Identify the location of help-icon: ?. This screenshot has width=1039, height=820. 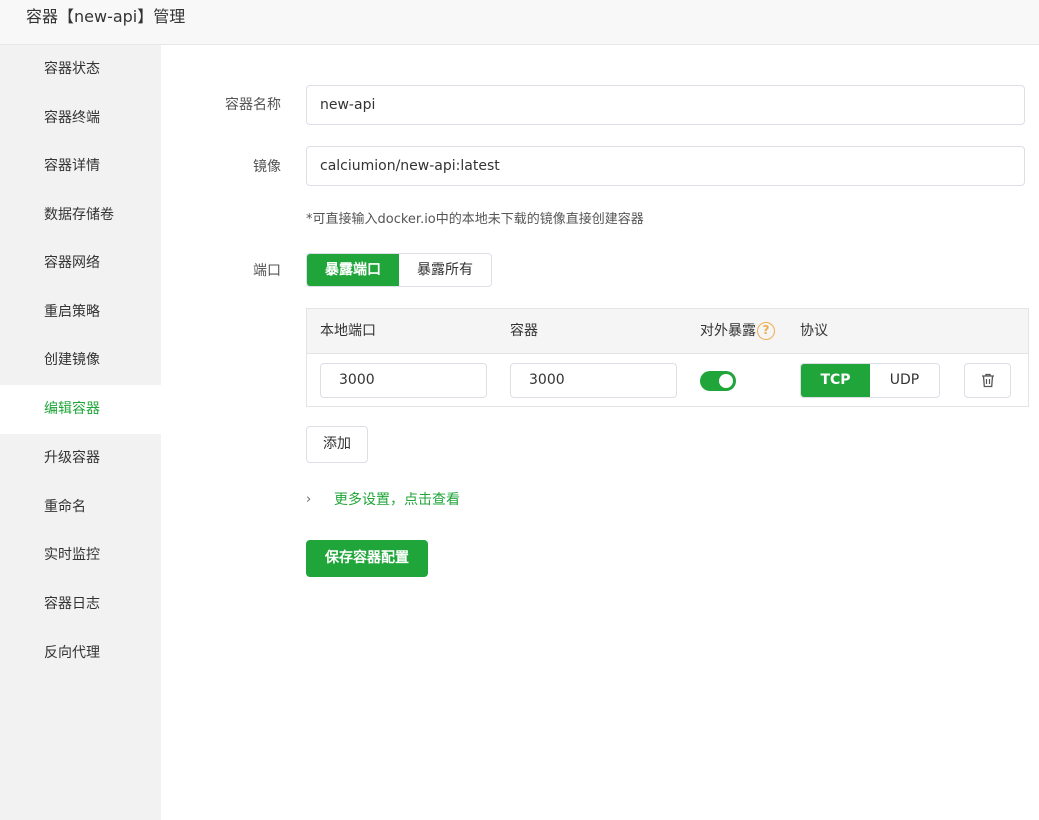
(766, 331).